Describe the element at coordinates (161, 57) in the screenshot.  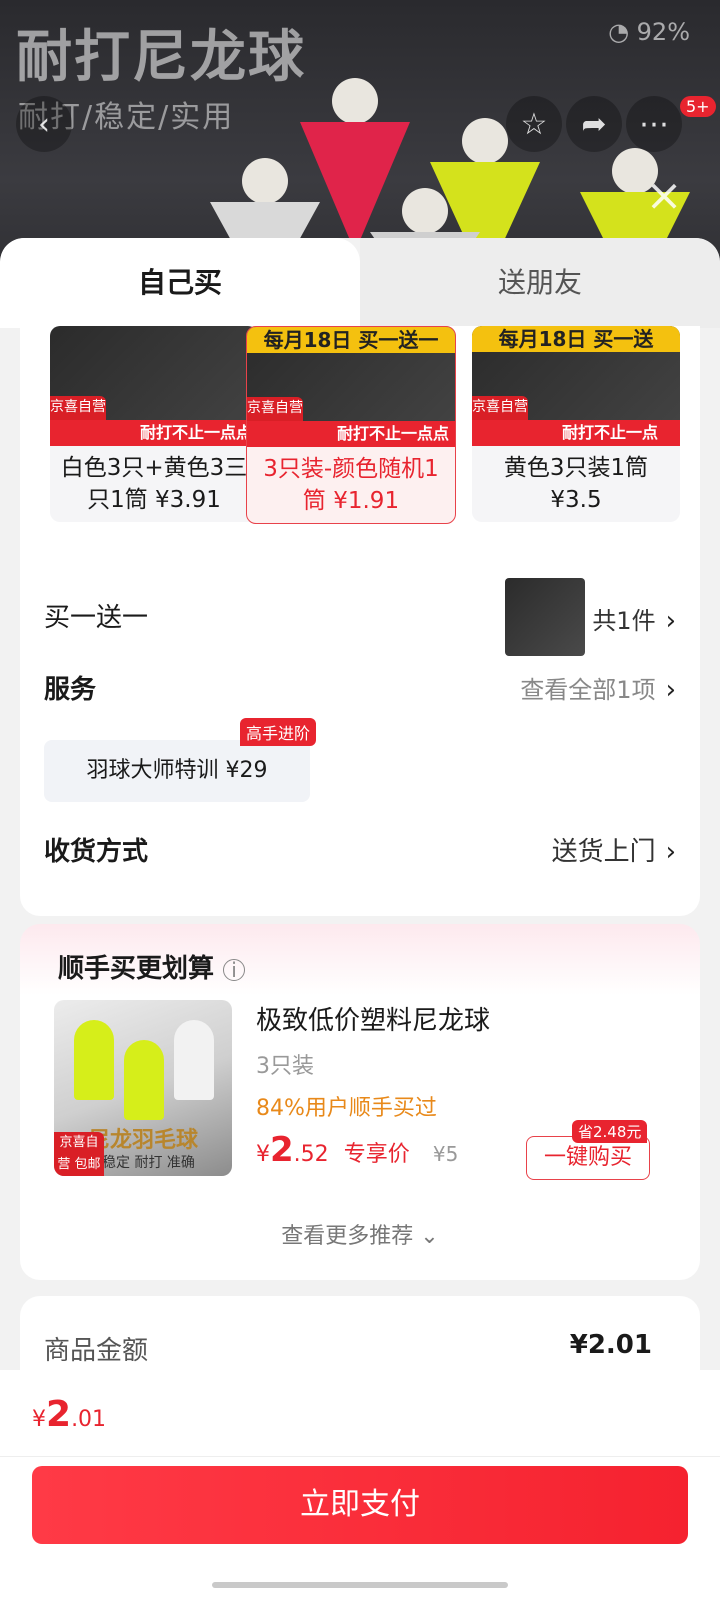
I see `hero-title: 耐打尼龙球` at that location.